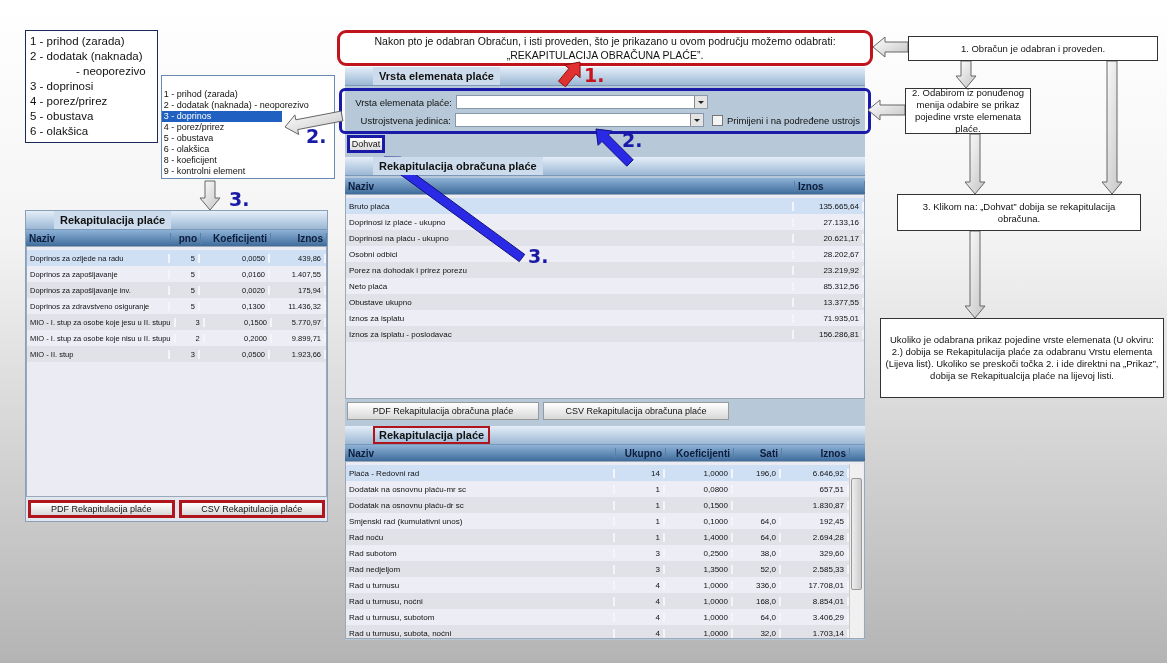 Image resolution: width=1167 pixels, height=663 pixels. Describe the element at coordinates (78, 41) in the screenshot. I see `legend-item: 1 - prihod (zarada)` at that location.